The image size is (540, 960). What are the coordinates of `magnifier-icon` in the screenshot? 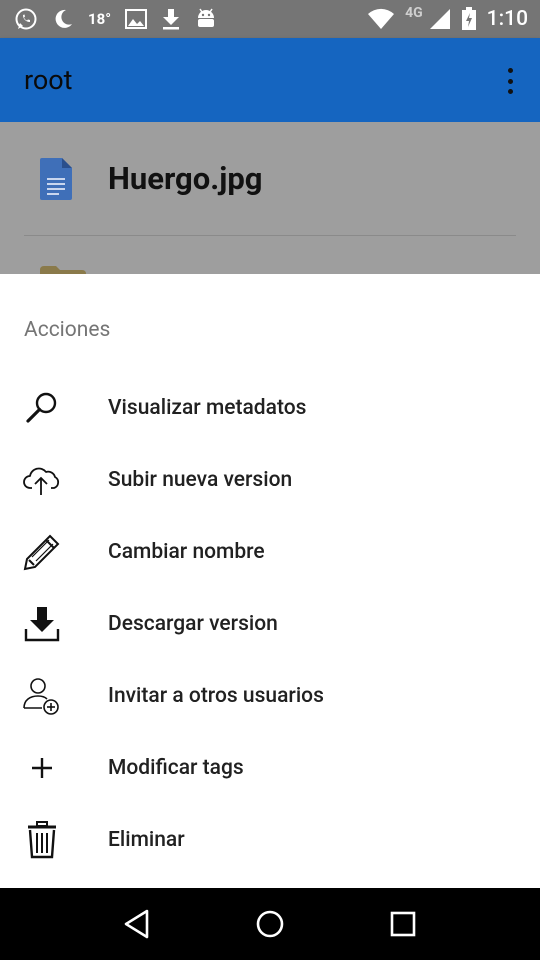 It's located at (42, 408).